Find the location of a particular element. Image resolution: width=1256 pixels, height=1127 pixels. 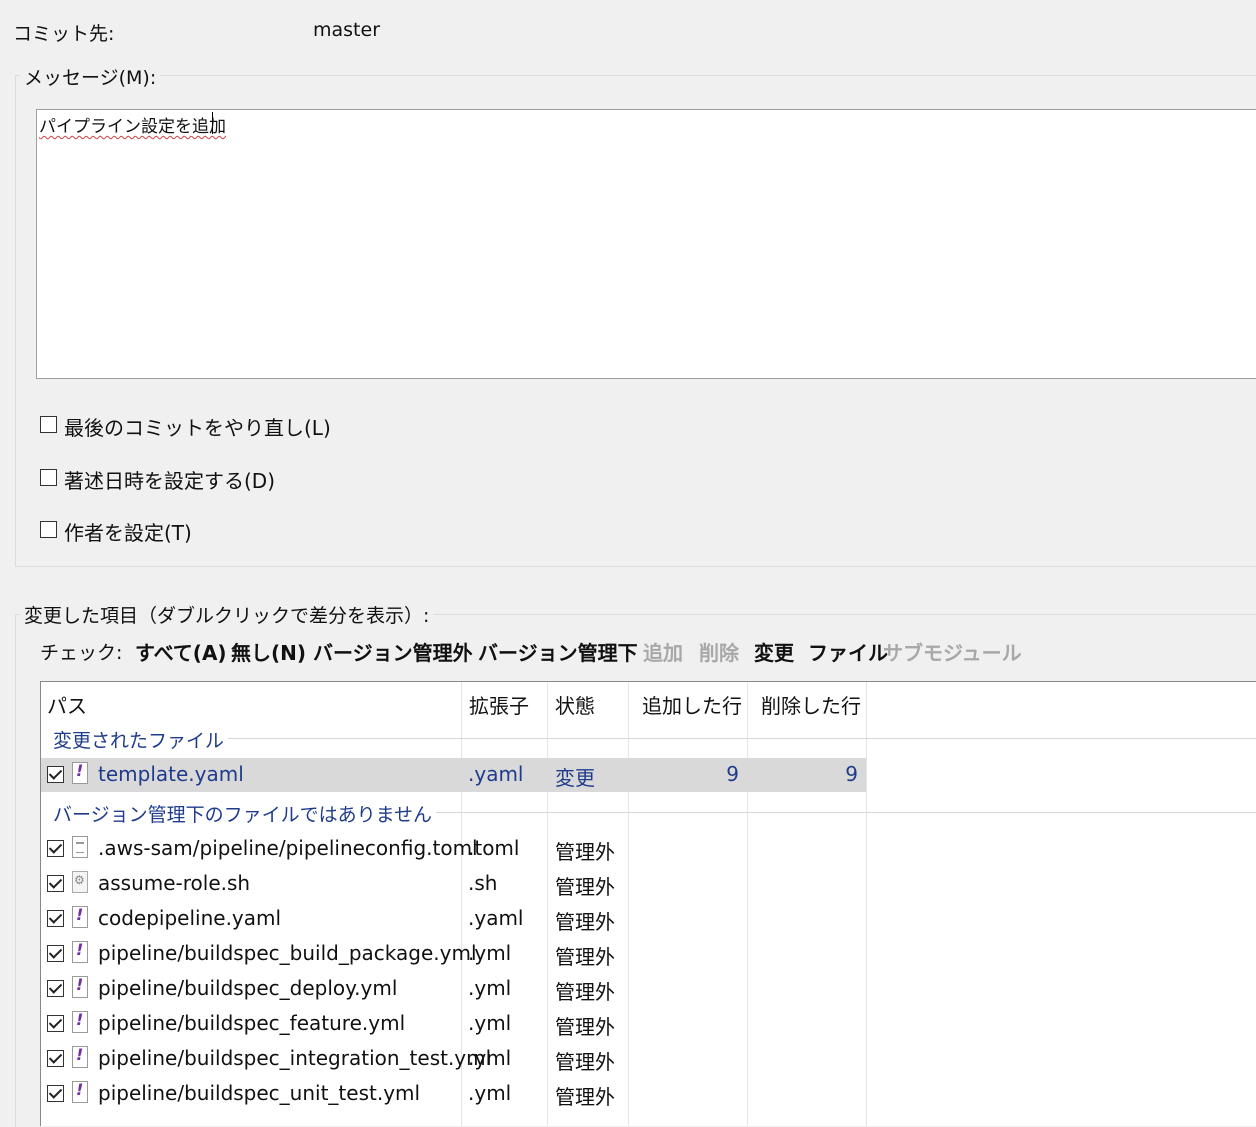

message-group-title: メッセージ(M): is located at coordinates (90, 76).